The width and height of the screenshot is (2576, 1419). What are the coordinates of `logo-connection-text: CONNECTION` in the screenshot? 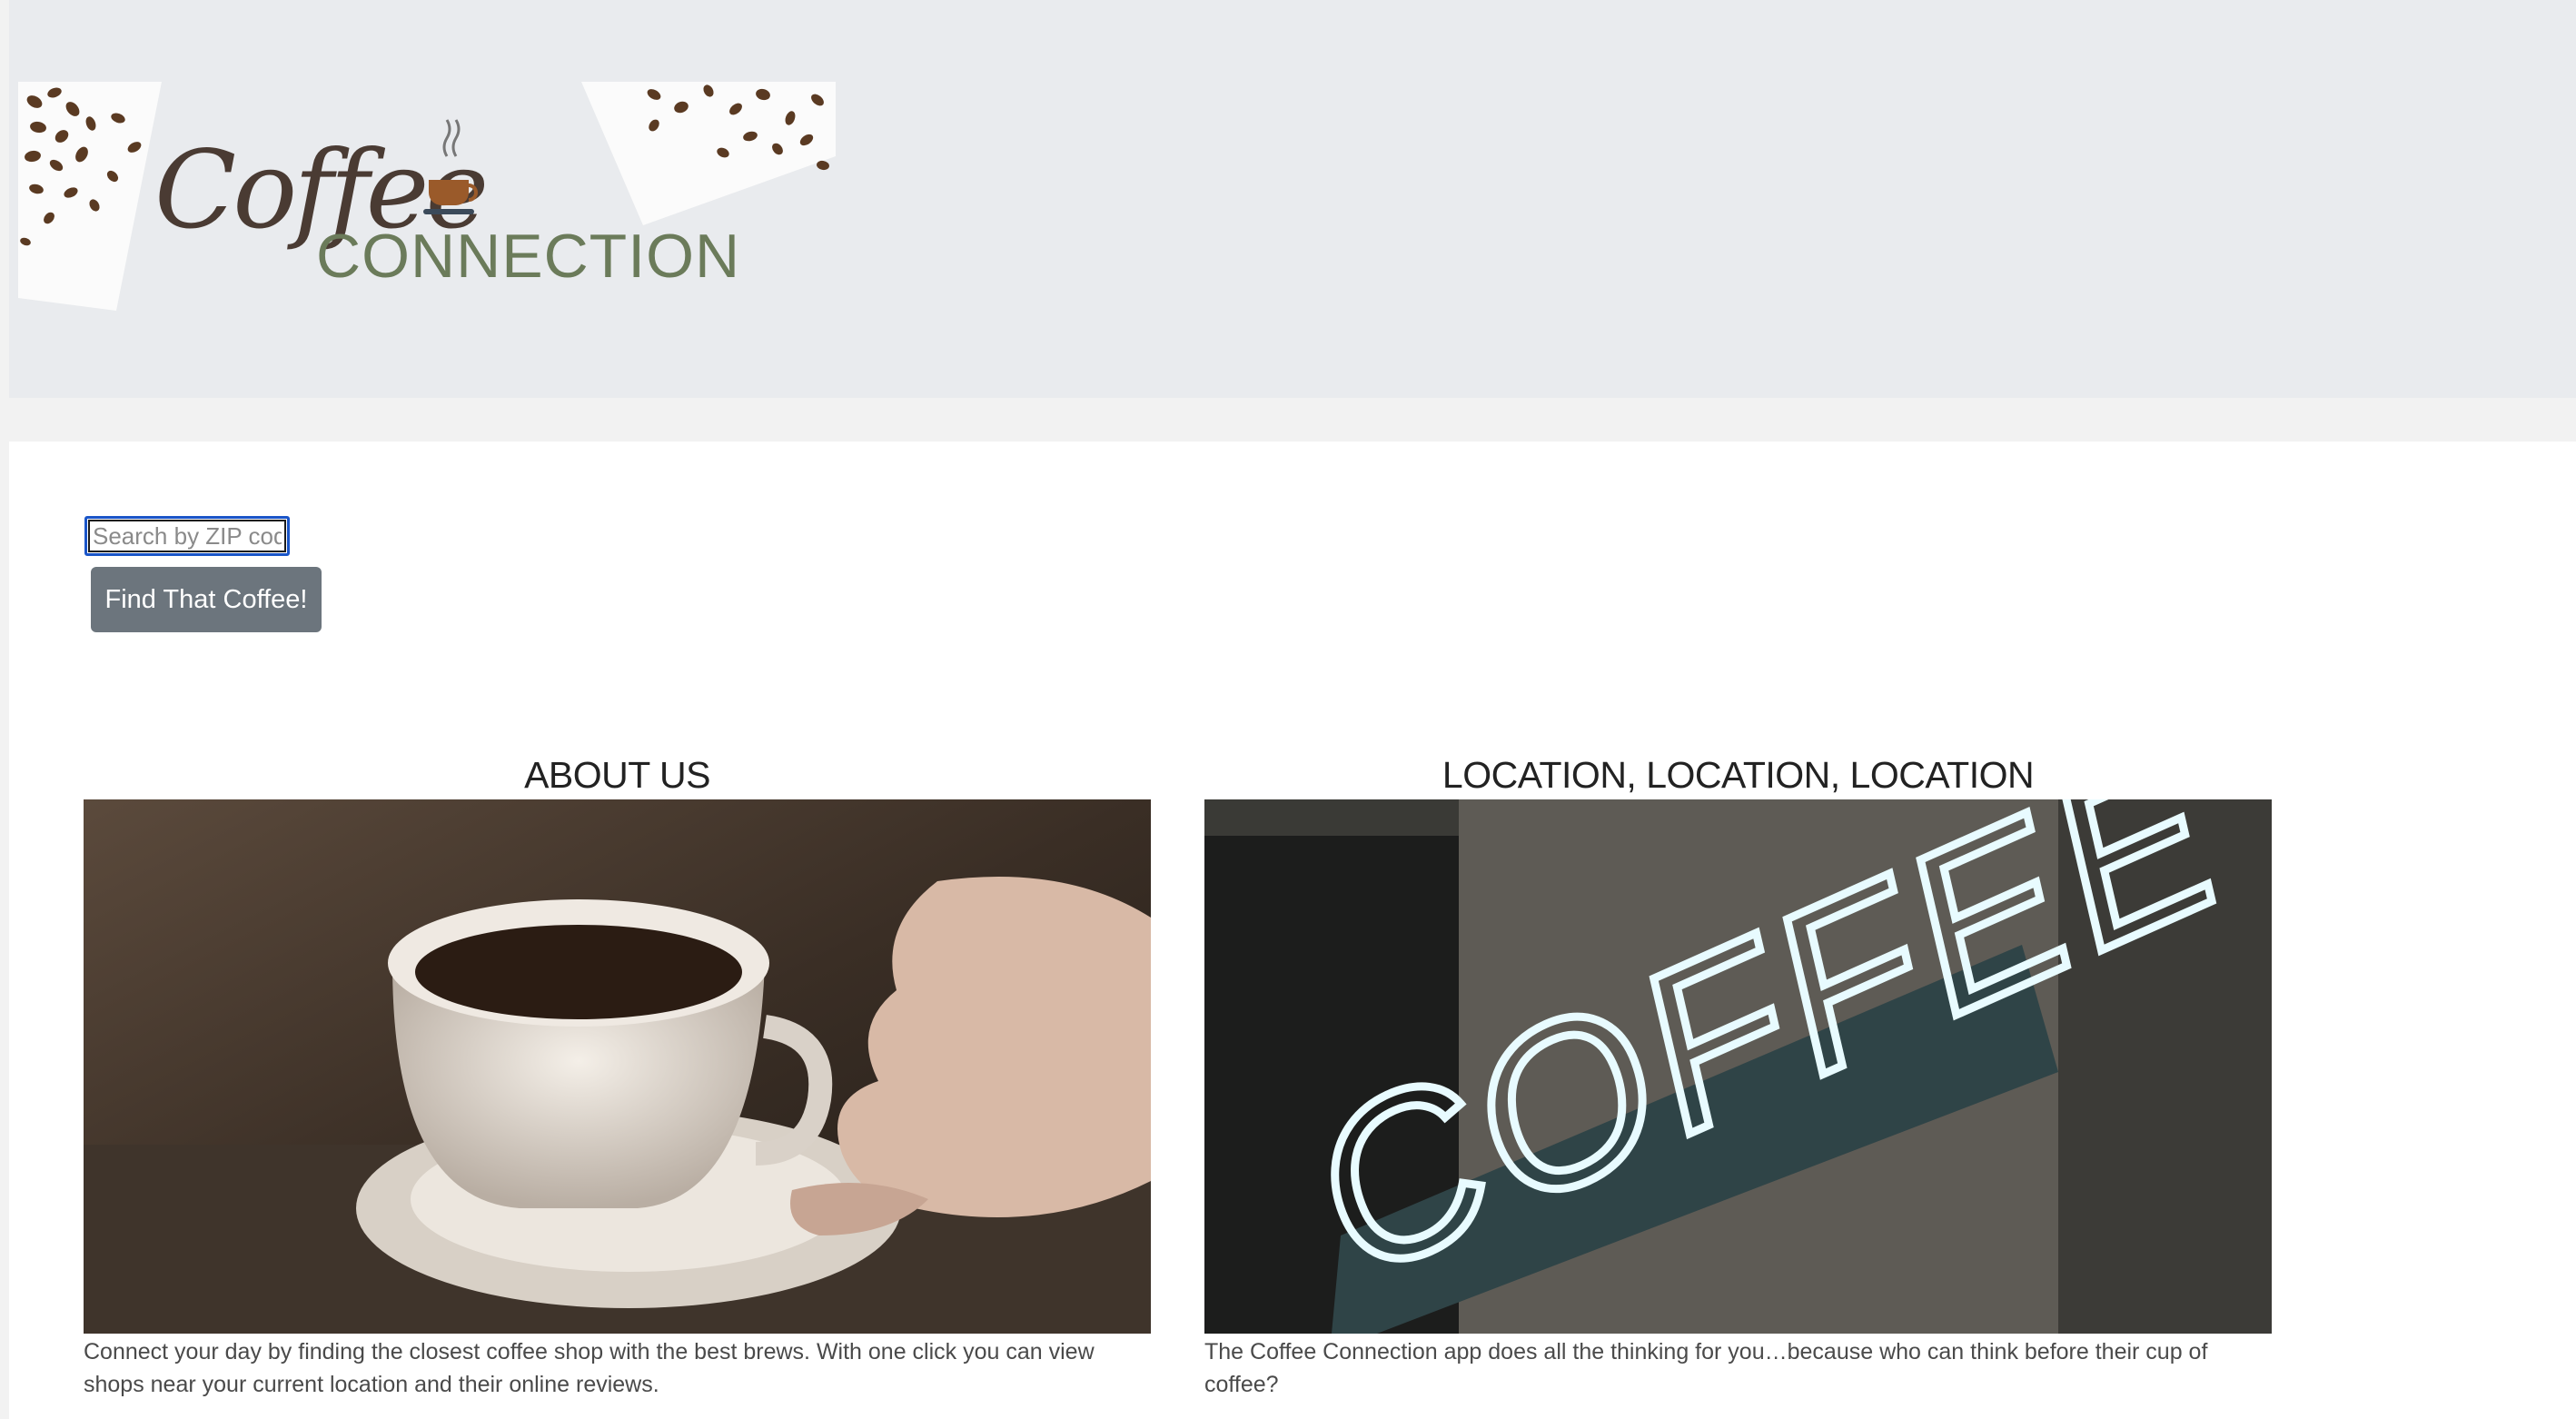 It's located at (528, 256).